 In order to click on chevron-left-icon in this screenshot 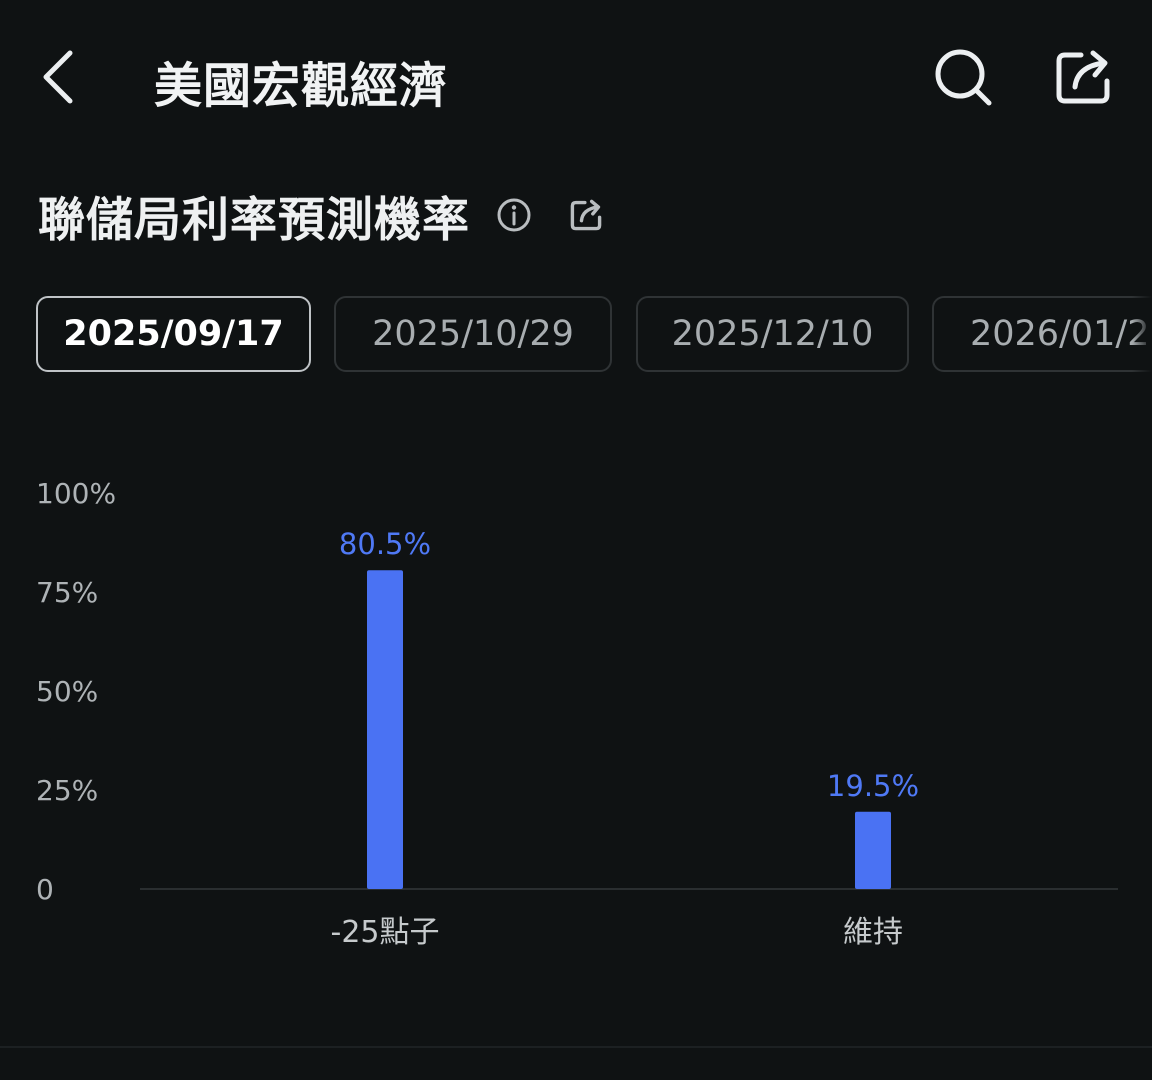, I will do `click(58, 77)`.